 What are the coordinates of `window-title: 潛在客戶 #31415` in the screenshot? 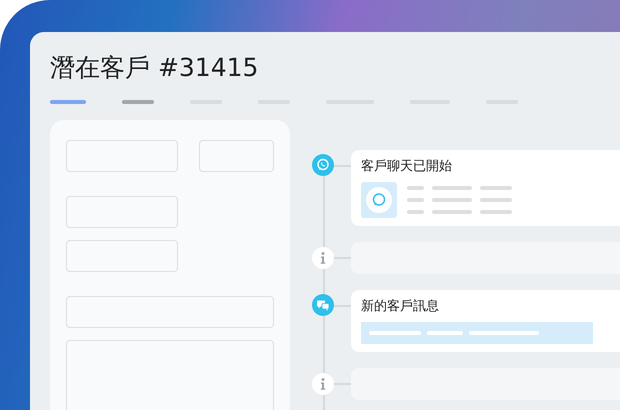 It's located at (155, 68).